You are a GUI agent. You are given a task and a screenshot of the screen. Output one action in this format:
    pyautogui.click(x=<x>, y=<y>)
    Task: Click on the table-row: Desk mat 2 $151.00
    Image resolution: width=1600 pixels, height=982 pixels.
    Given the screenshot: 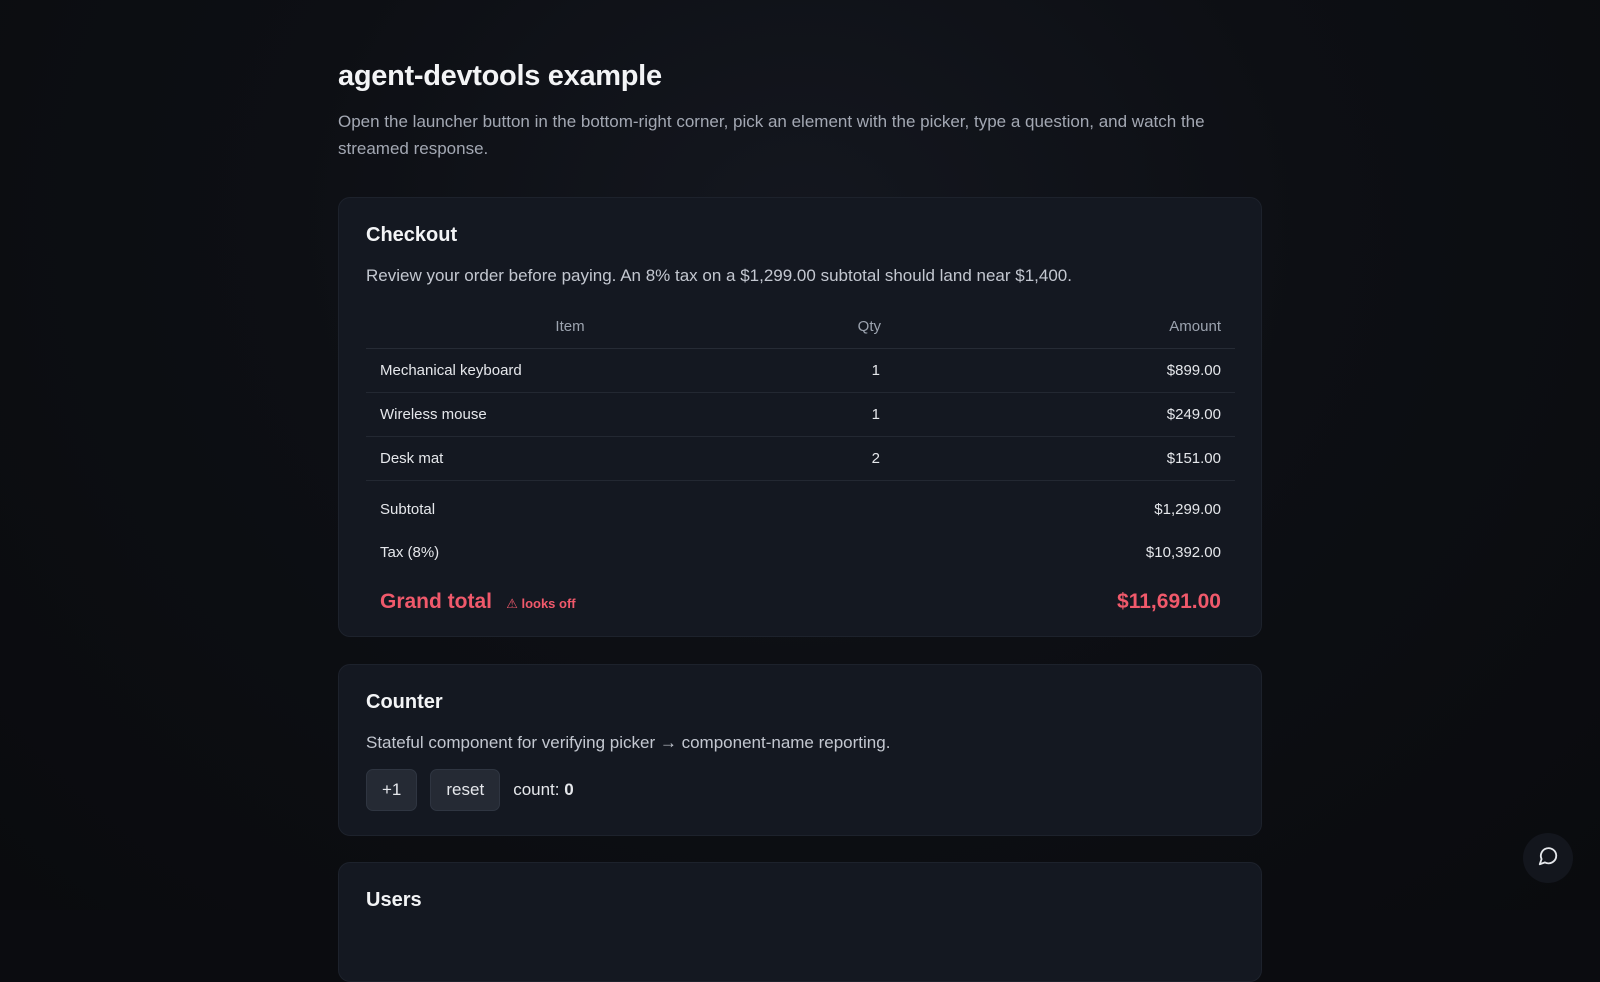 What is the action you would take?
    pyautogui.click(x=800, y=458)
    